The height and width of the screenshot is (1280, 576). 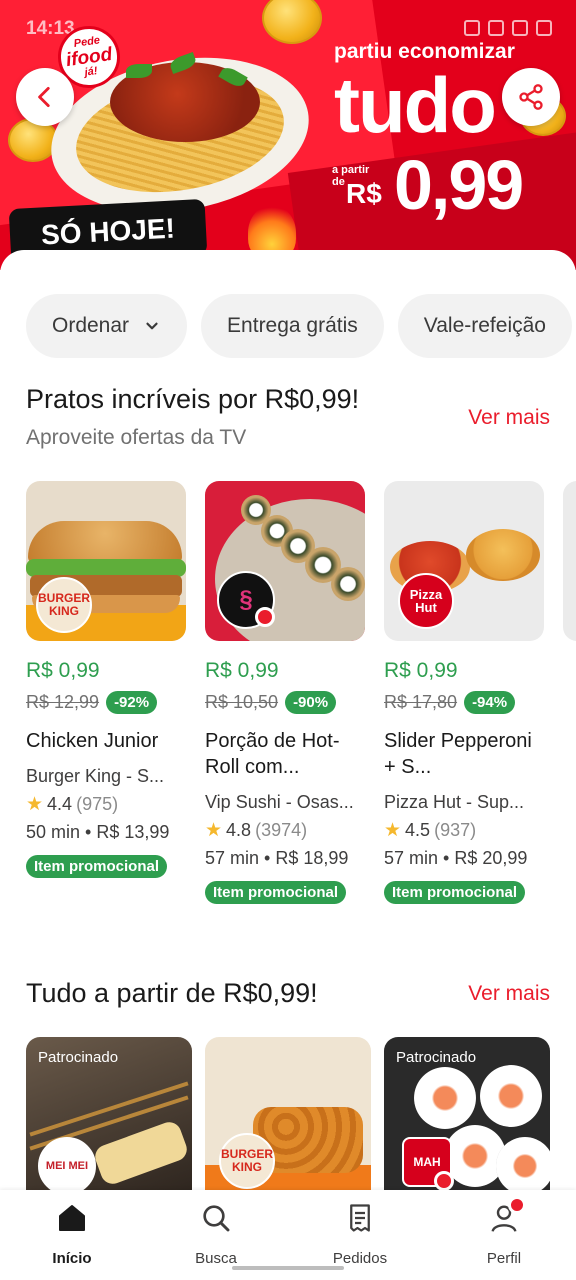 I want to click on slider-image, so click(x=503, y=555).